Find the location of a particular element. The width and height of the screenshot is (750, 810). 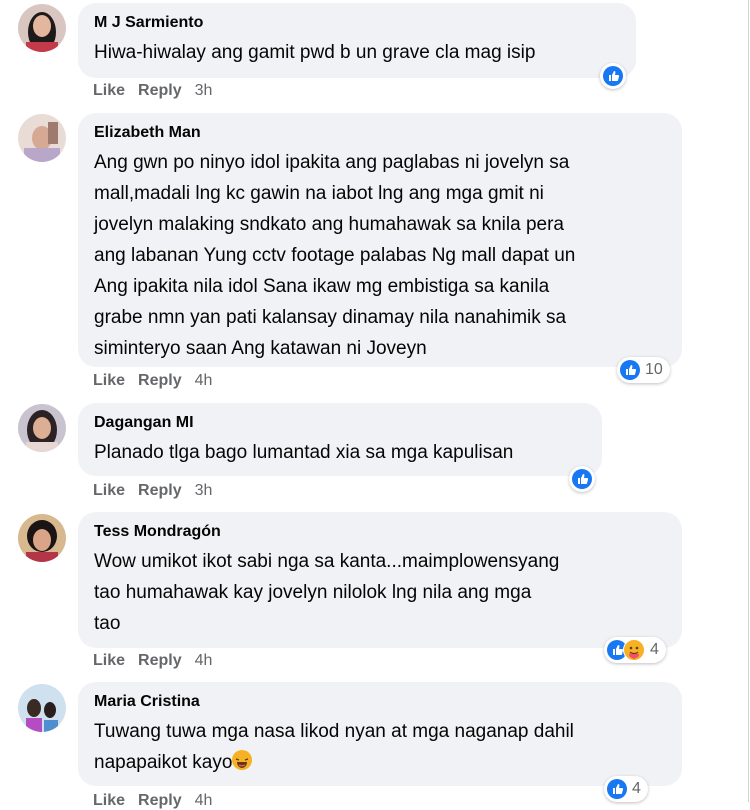

care-reaction-icon is located at coordinates (634, 650).